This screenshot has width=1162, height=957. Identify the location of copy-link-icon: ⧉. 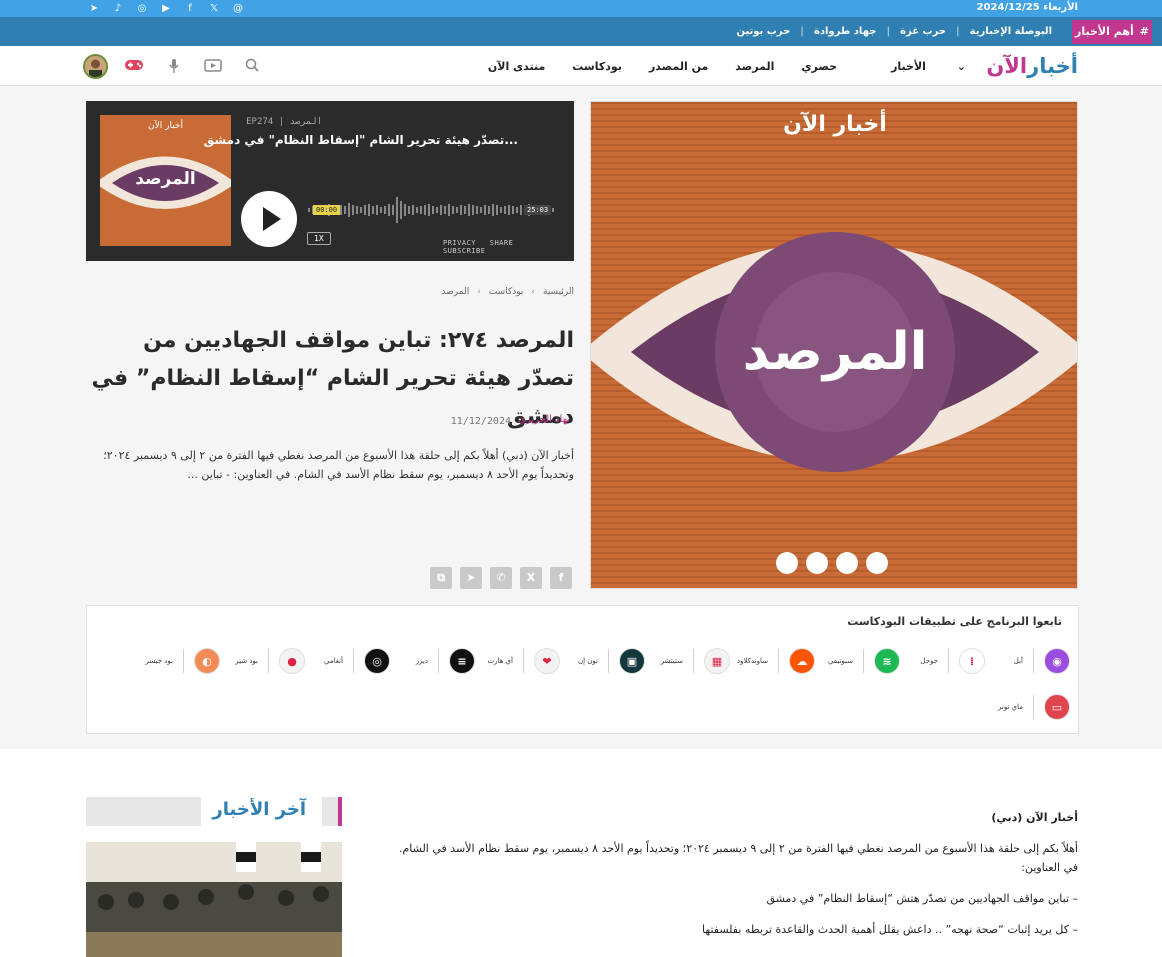
(441, 578).